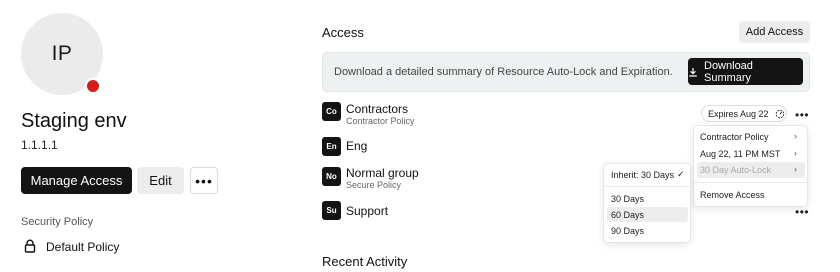 This screenshot has height=272, width=840. What do you see at coordinates (728, 71) in the screenshot?
I see `download-summary-label: Download Summary` at bounding box center [728, 71].